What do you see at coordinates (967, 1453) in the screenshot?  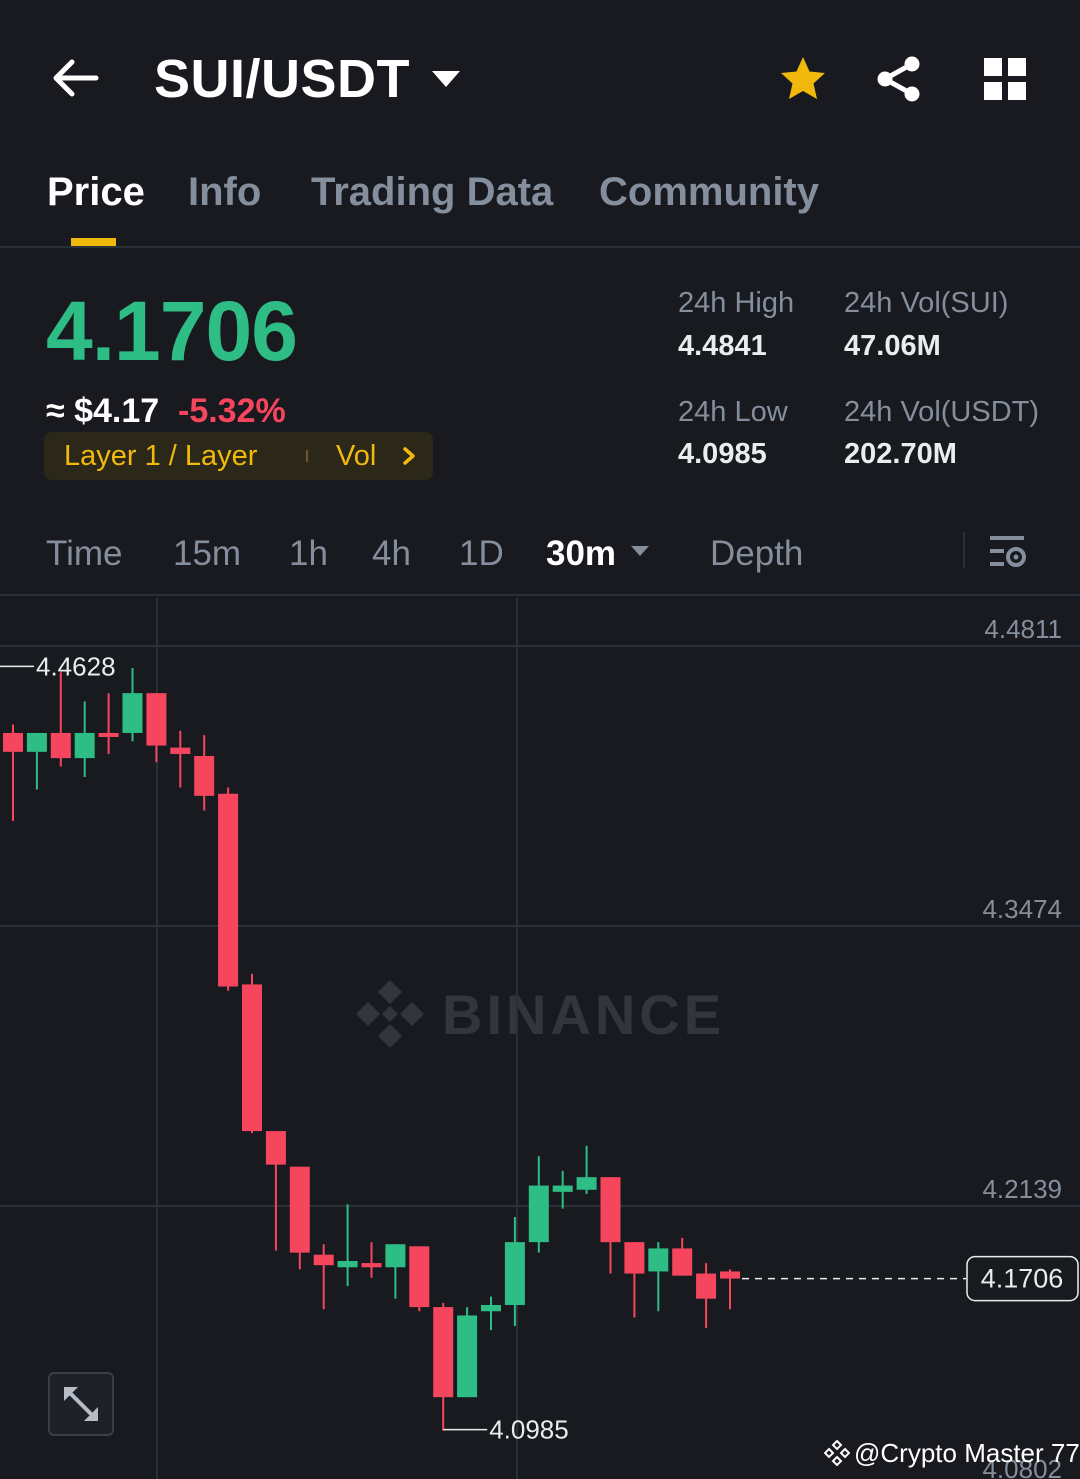 I see `credit-text: @Crypto Master 77` at bounding box center [967, 1453].